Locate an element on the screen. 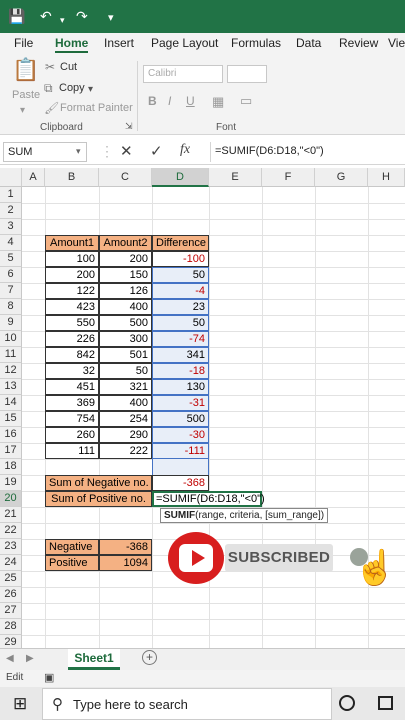 The height and width of the screenshot is (720, 405). copy-button: Copy is located at coordinates (72, 88).